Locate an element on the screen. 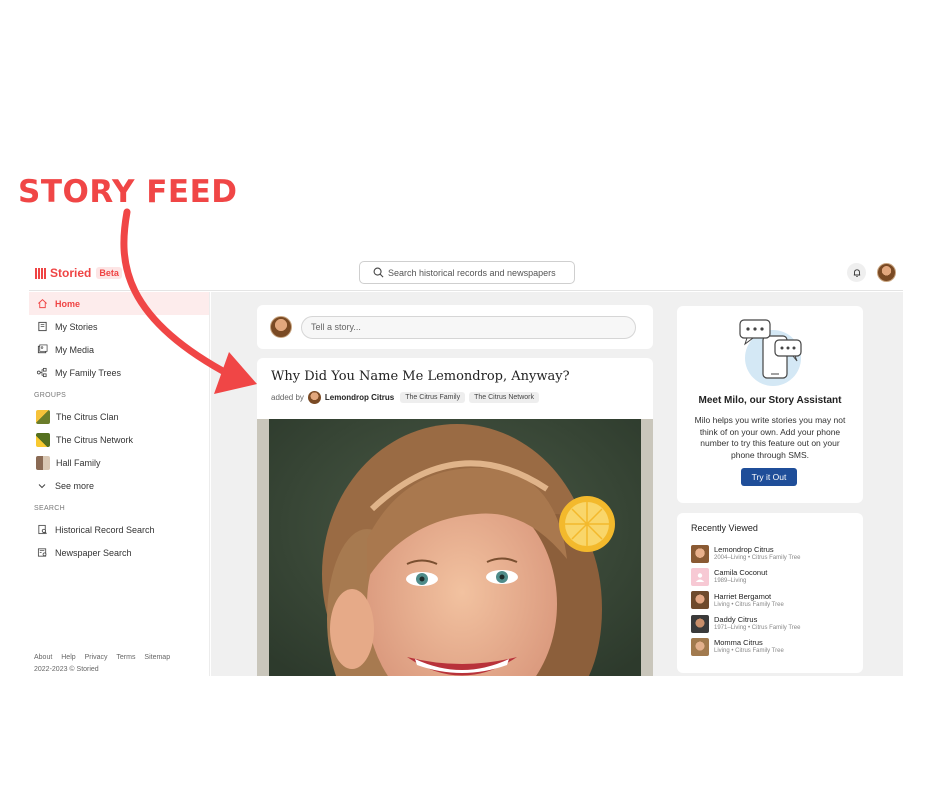 The height and width of the screenshot is (788, 940). logo-mark-icon is located at coordinates (40, 273).